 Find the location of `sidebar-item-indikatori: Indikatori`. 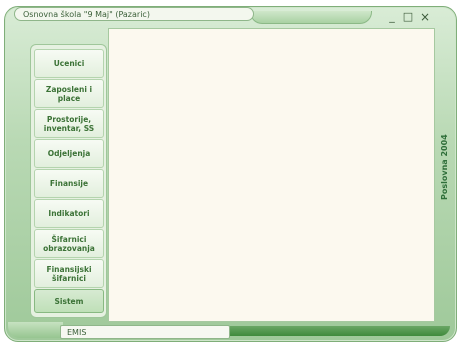

sidebar-item-indikatori: Indikatori is located at coordinates (69, 213).